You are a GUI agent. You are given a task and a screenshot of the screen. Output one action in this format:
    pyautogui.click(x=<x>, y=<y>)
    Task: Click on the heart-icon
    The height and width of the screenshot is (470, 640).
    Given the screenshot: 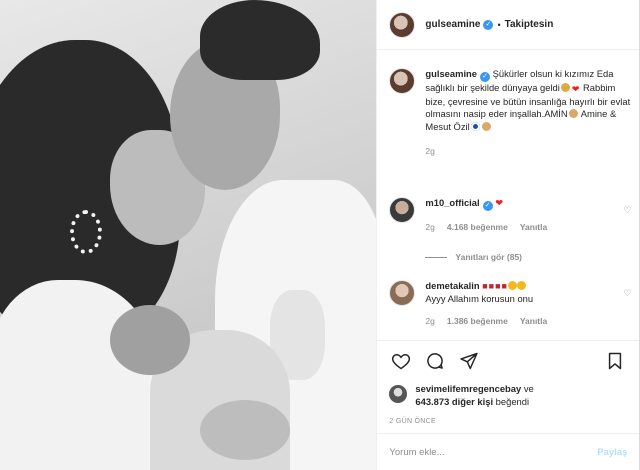 What is the action you would take?
    pyautogui.click(x=401, y=361)
    